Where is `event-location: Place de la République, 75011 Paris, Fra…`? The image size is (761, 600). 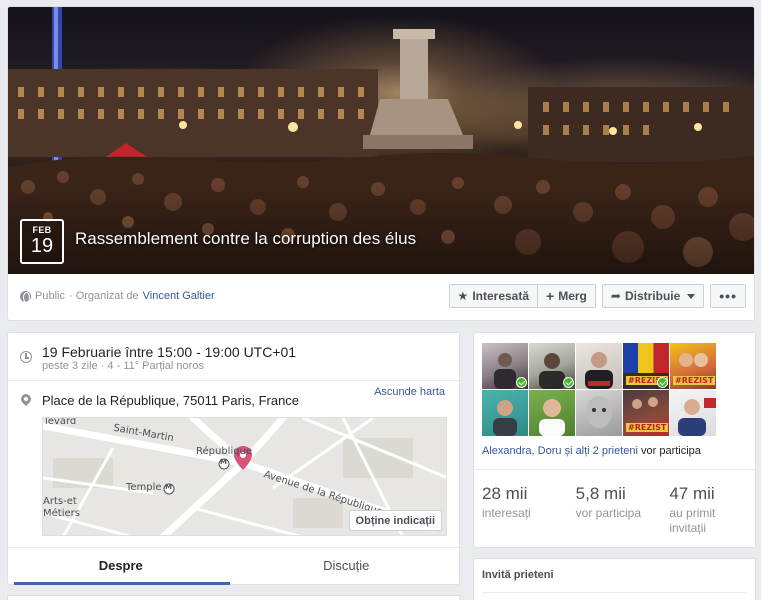
event-location: Place de la République, 75011 Paris, Fra… is located at coordinates (170, 400).